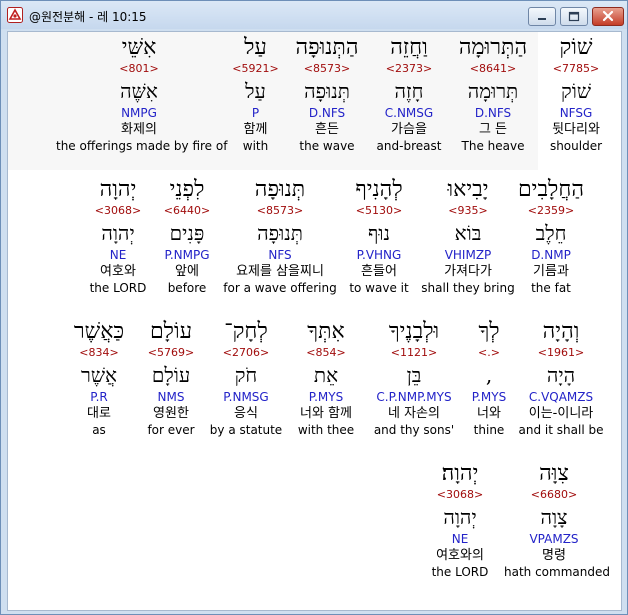 The height and width of the screenshot is (615, 628). What do you see at coordinates (139, 113) in the screenshot?
I see `morphology-code: NMPG` at bounding box center [139, 113].